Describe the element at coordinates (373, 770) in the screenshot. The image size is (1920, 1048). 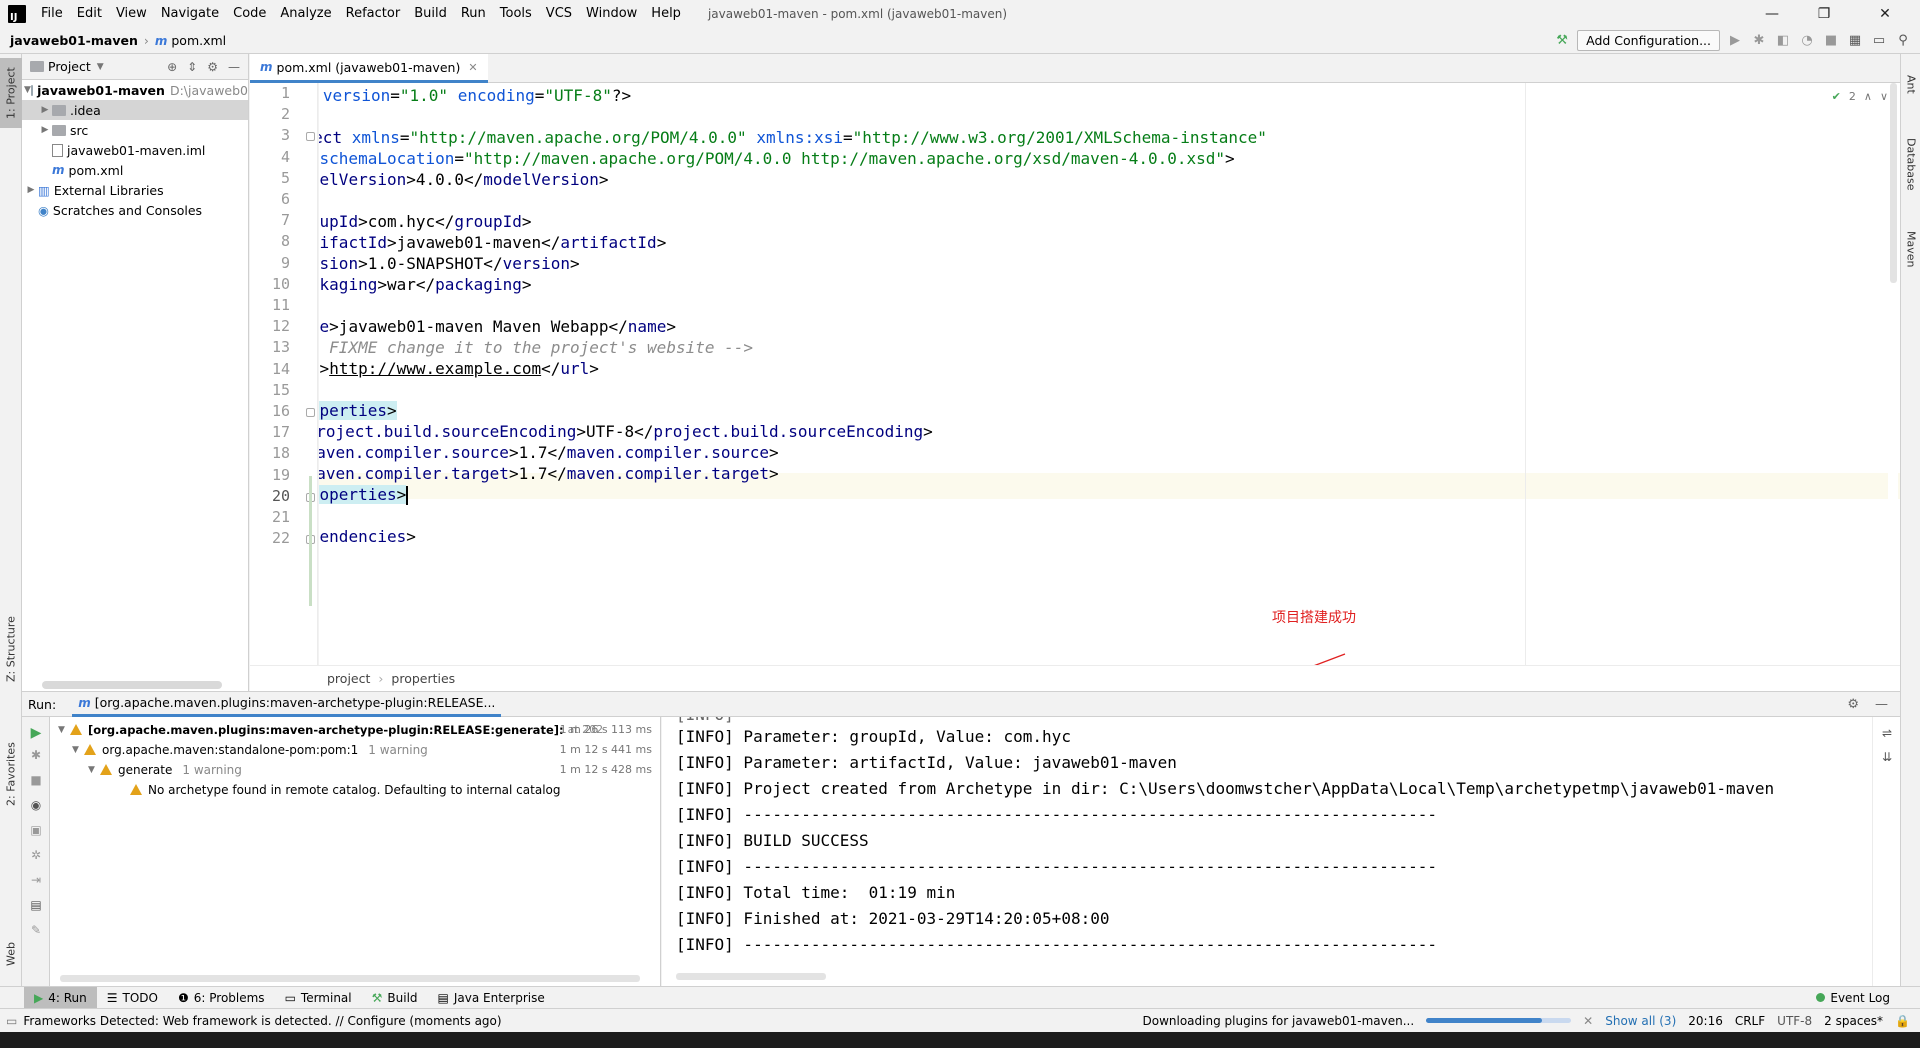
I see `run-tree-generate: ▼ generate 1 warning 1 m 12 s 428 ms` at that location.